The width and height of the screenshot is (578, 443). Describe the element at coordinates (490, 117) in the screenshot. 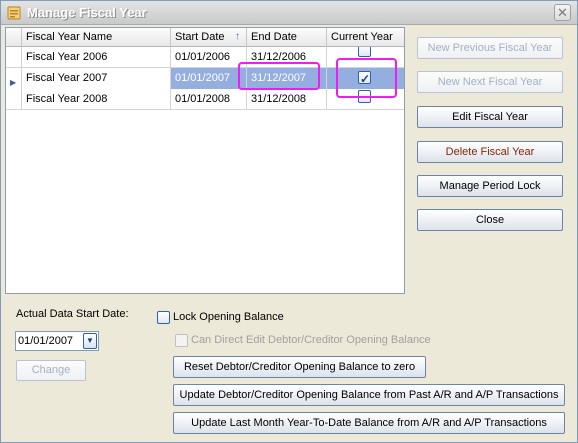

I see `edit-fiscal-year-button: Edit Fiscal Year` at that location.